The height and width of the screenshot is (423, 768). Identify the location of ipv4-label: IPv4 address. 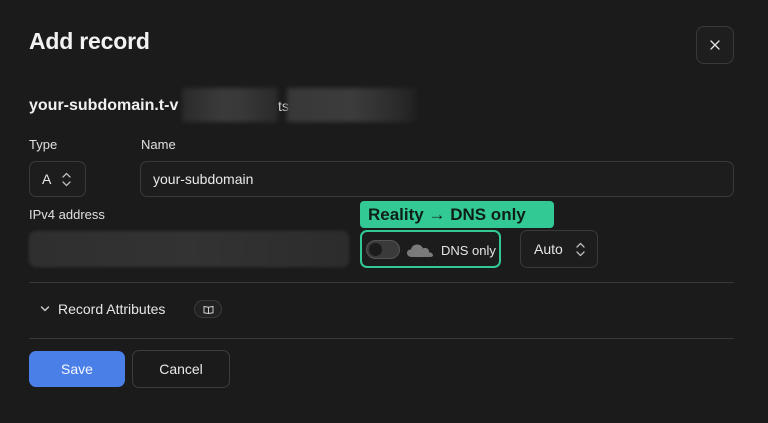
(67, 214).